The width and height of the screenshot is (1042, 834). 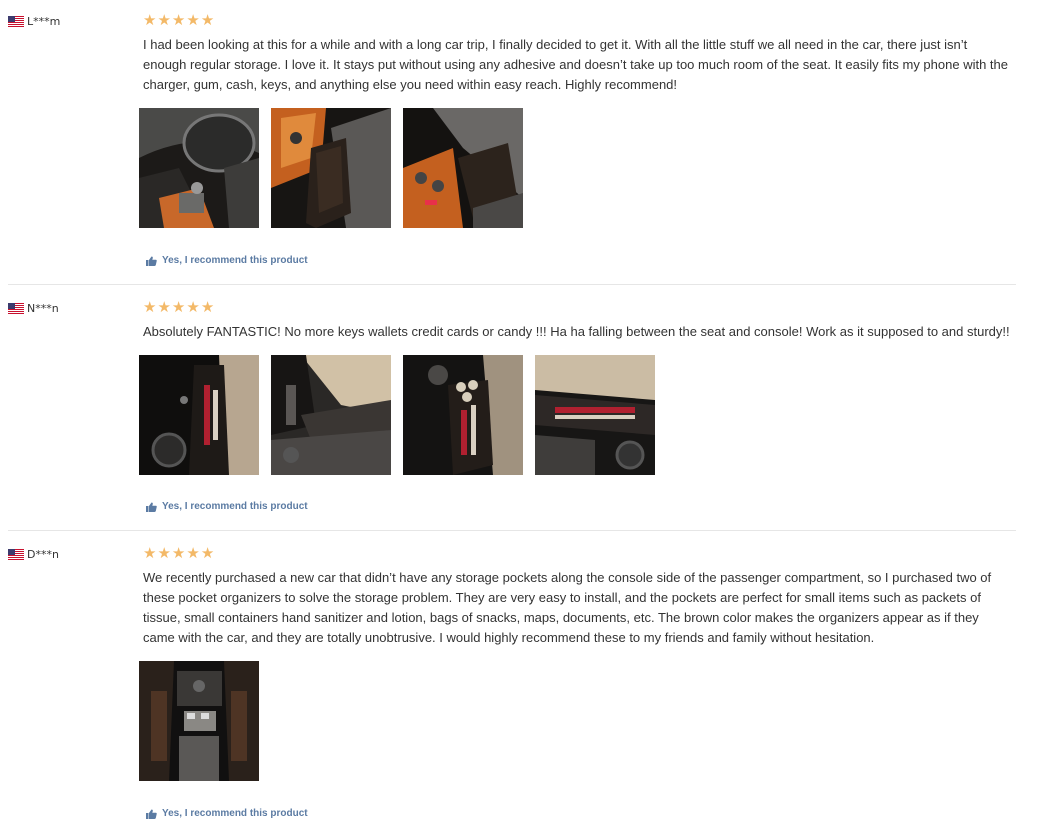 I want to click on reviewer: L***m, so click(x=34, y=21).